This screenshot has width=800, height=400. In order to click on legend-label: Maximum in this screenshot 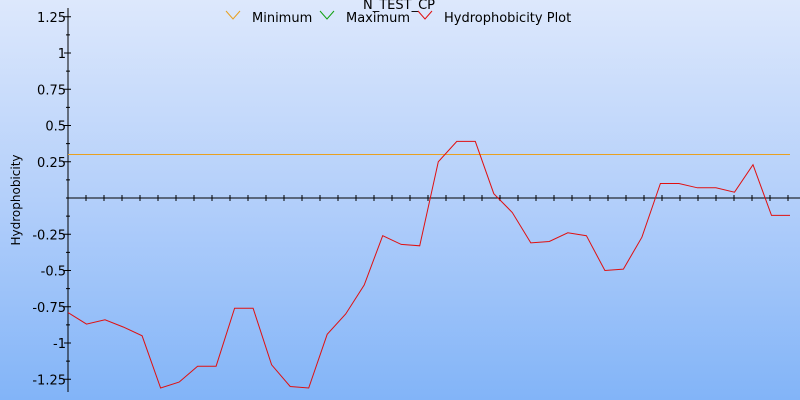, I will do `click(378, 18)`.